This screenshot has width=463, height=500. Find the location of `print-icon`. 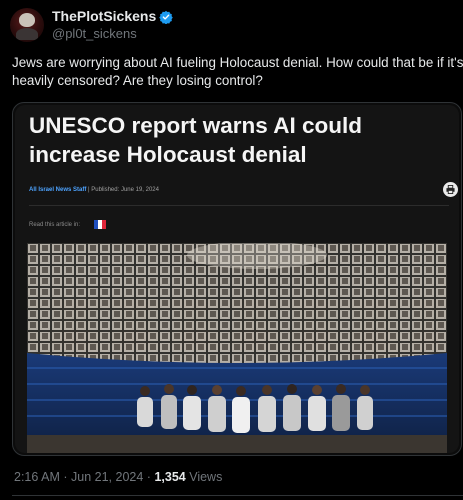

print-icon is located at coordinates (450, 189).